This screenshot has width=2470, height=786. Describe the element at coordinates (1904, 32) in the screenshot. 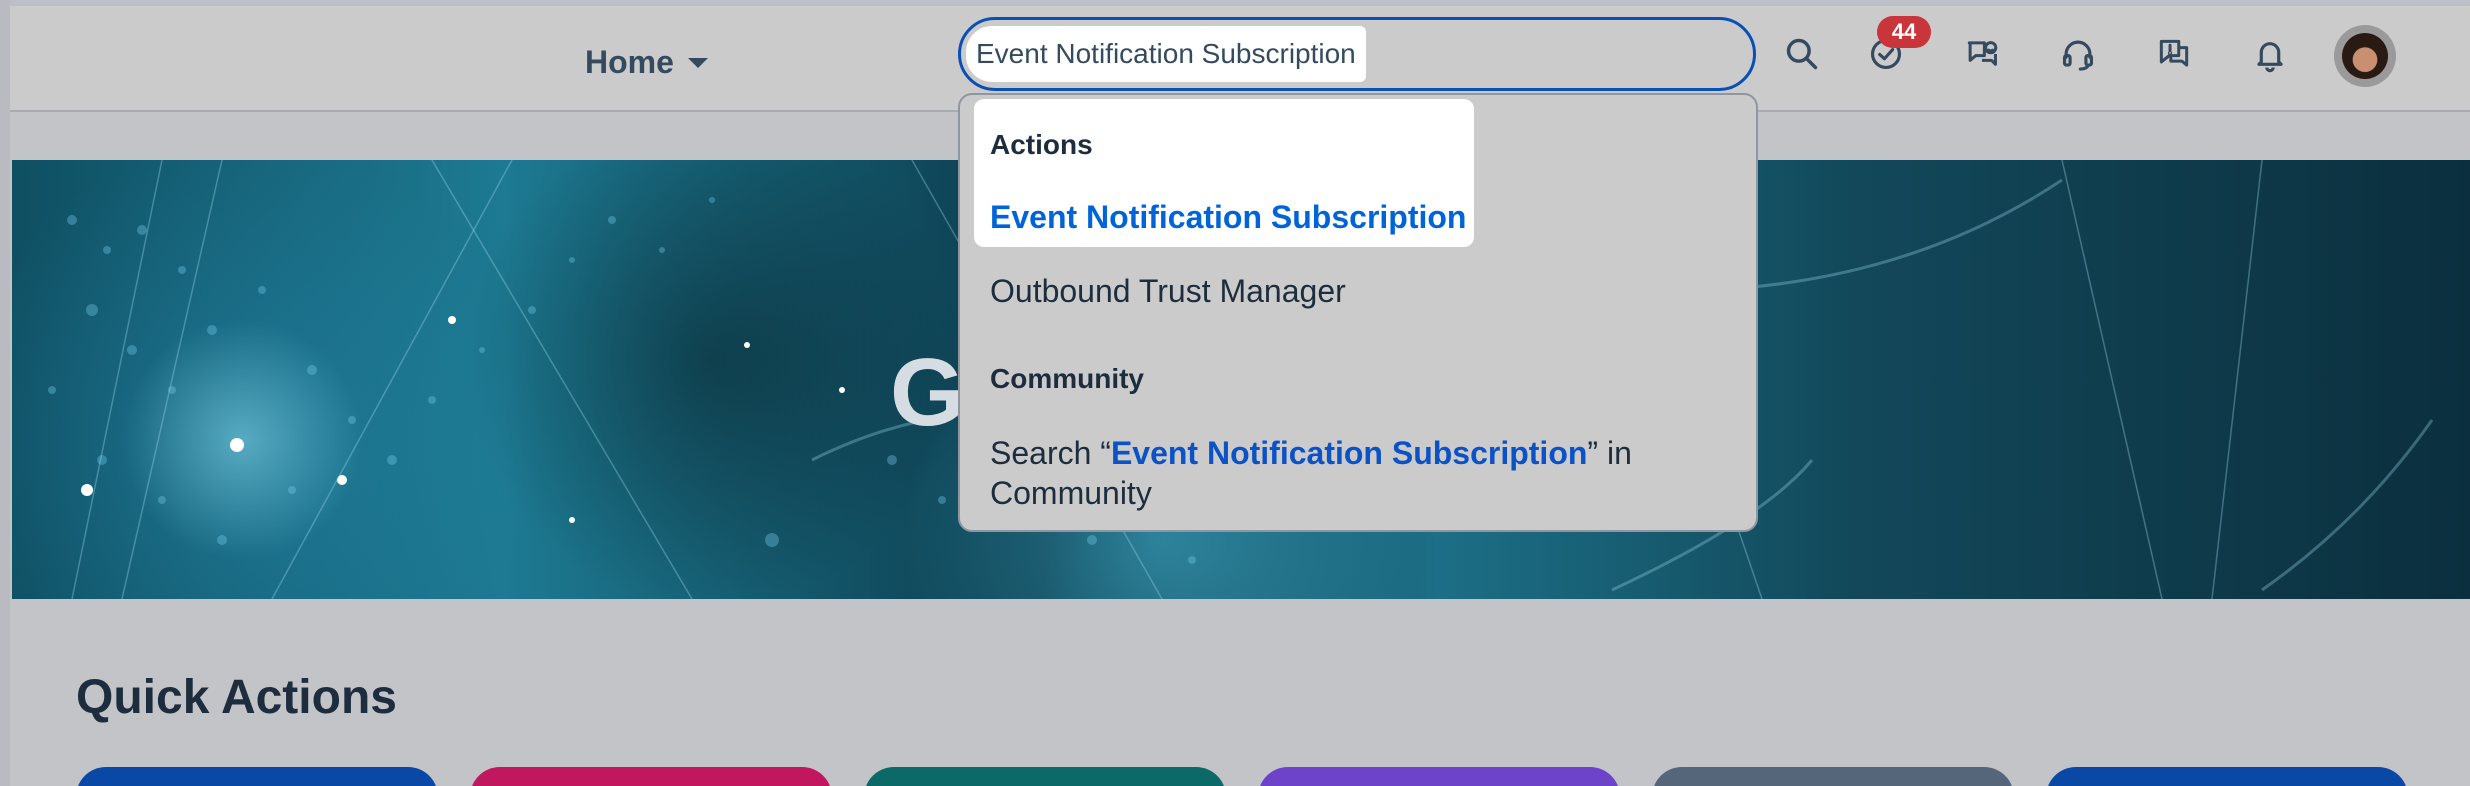

I see `tasks-count-badge: 44` at that location.